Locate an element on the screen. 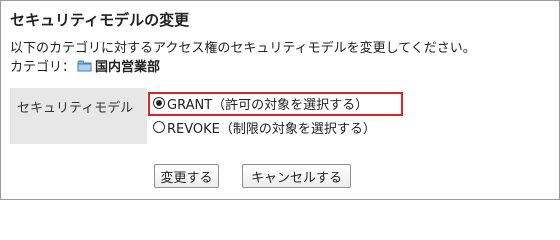  save-button: 変更する is located at coordinates (186, 176).